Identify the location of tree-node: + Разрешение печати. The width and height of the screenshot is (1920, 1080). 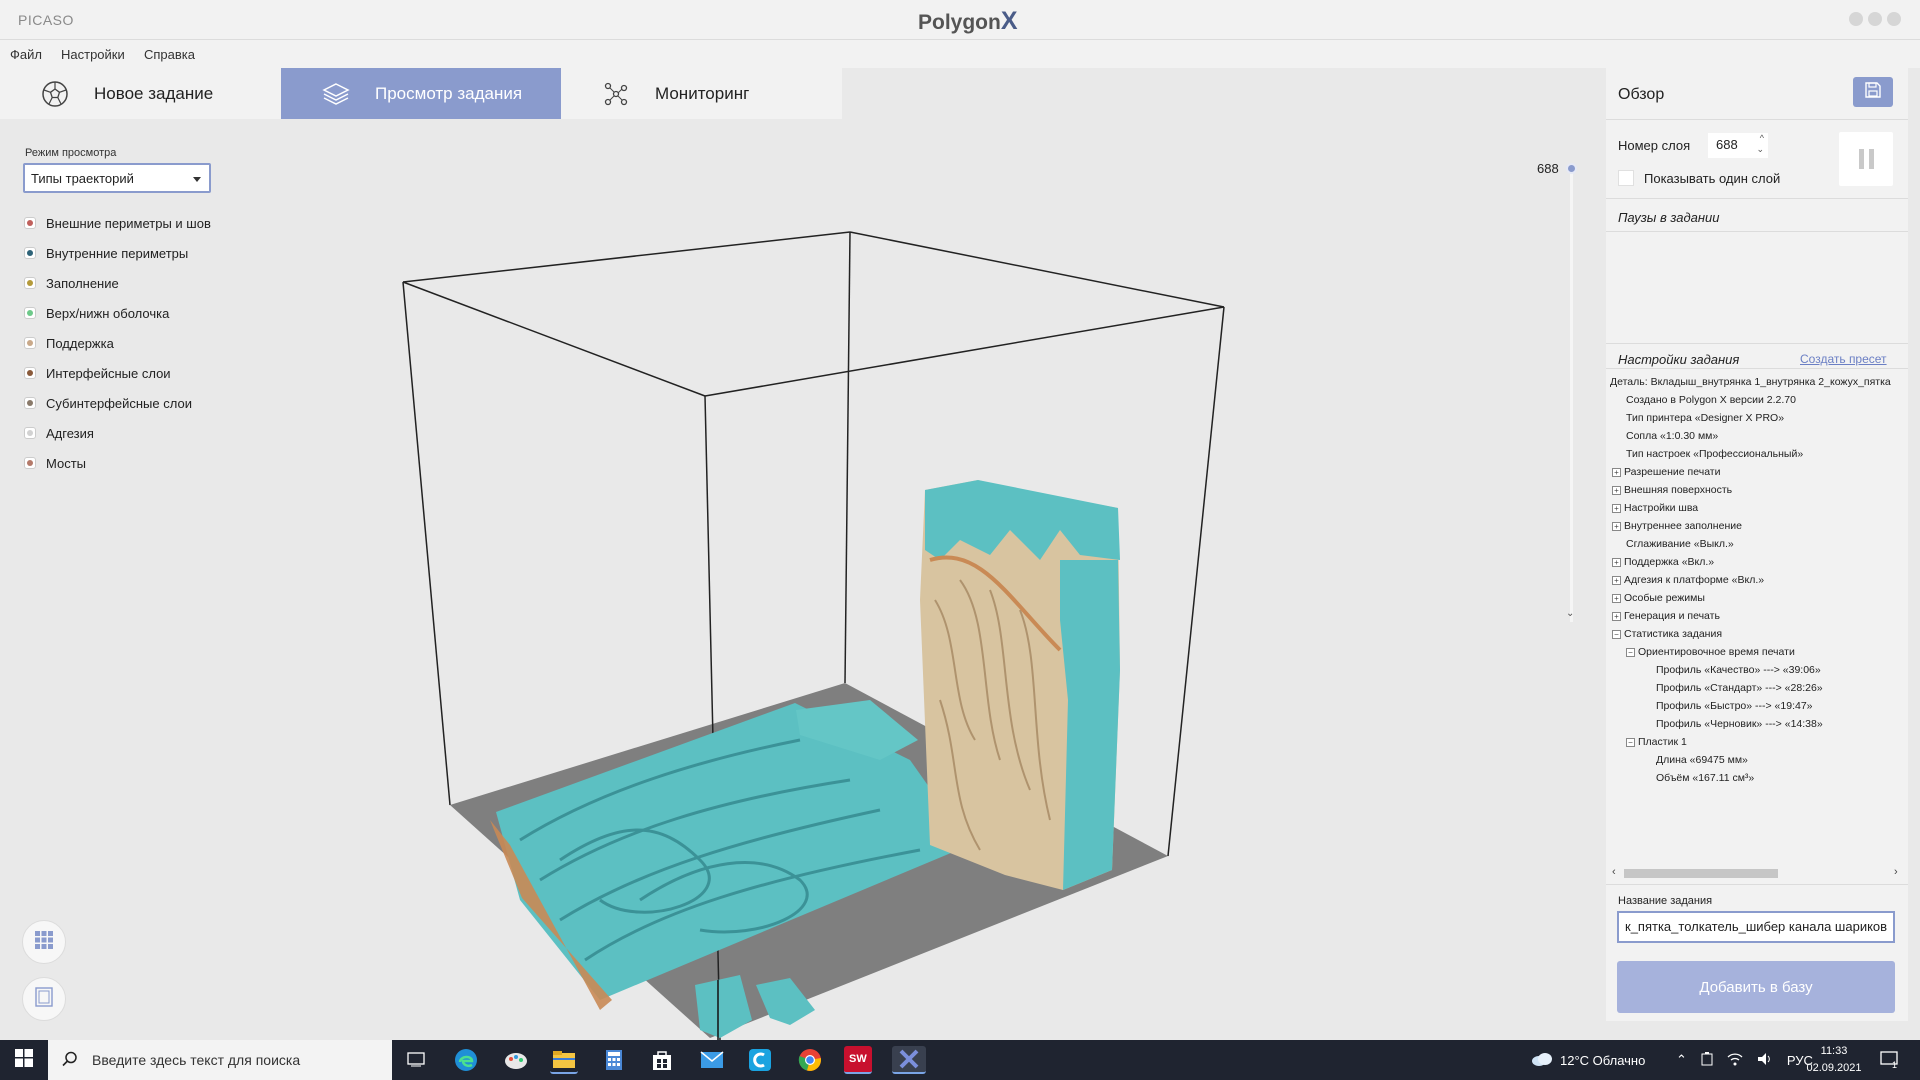
(1666, 472).